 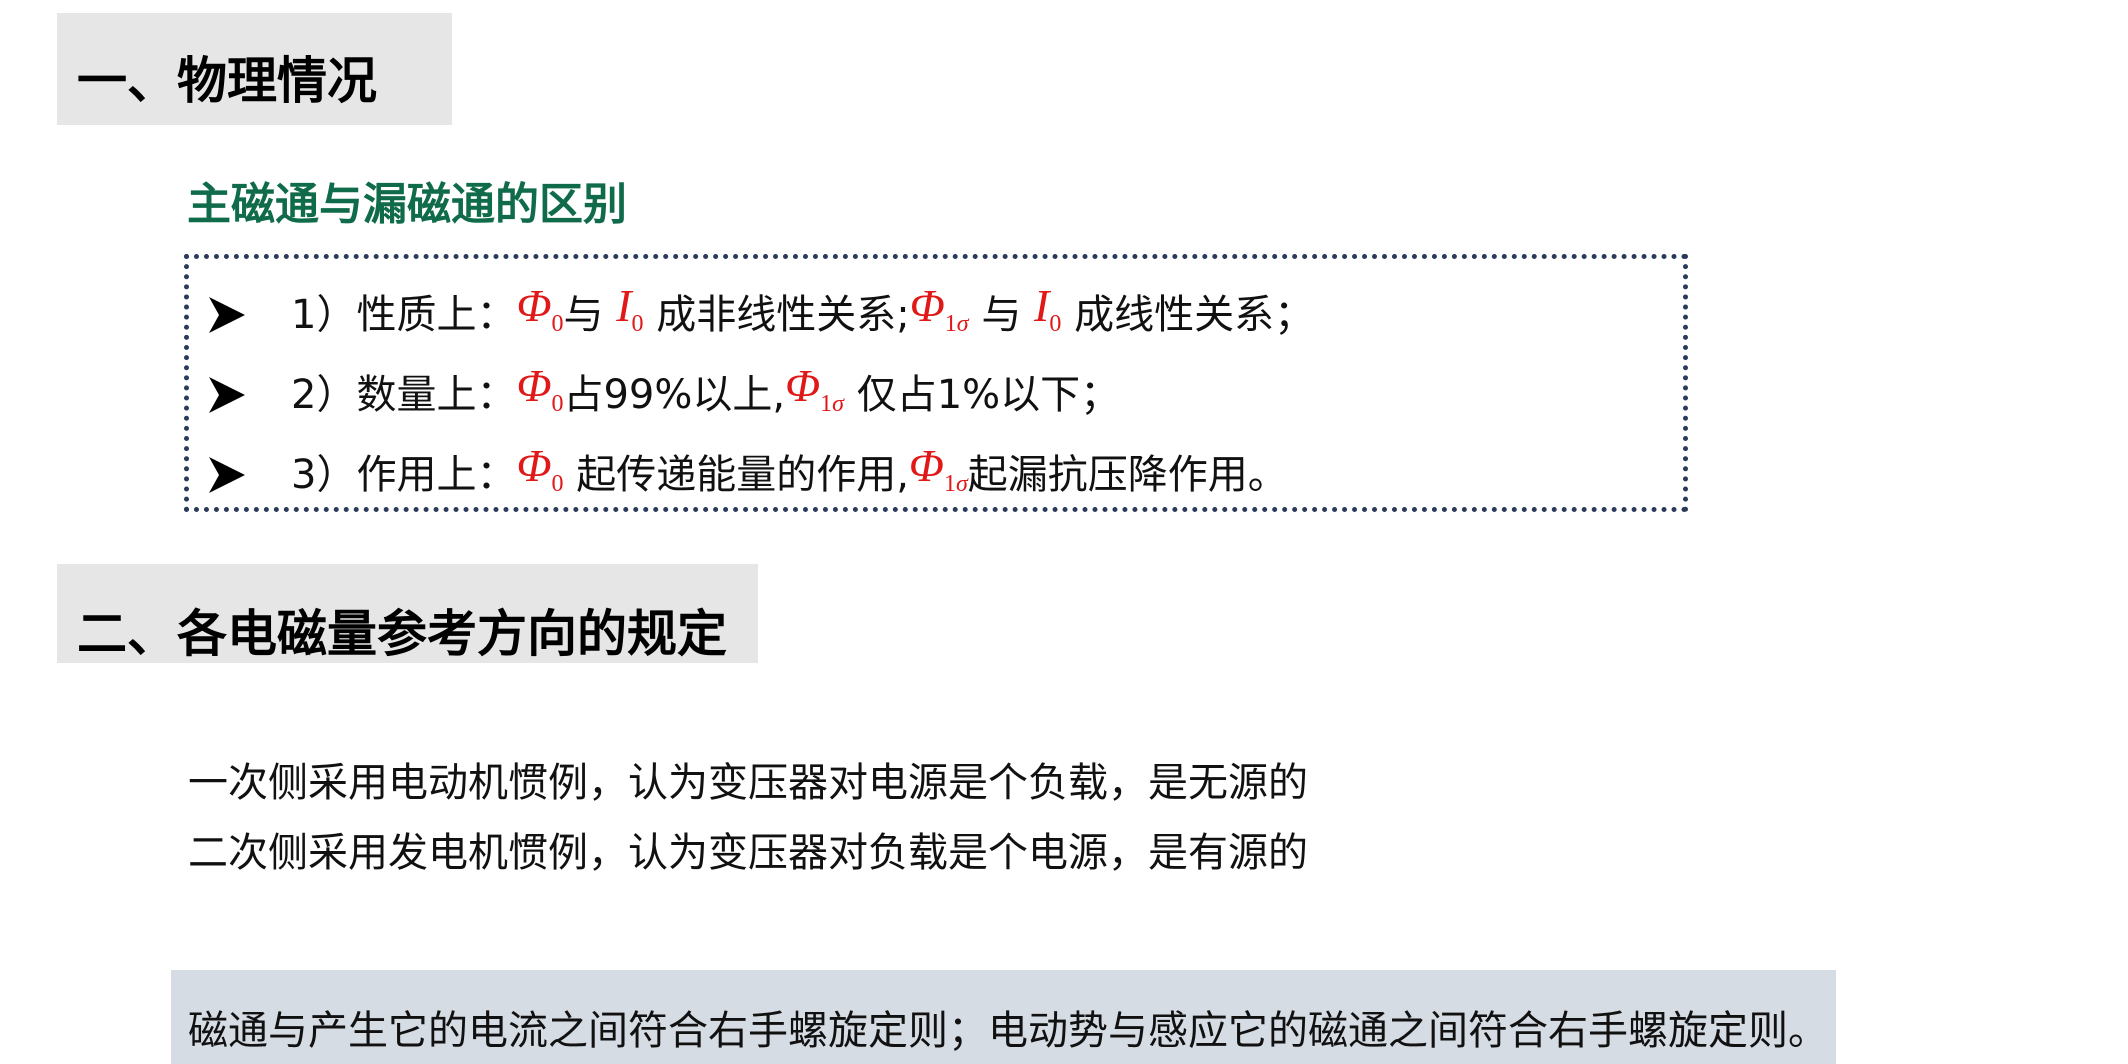 I want to click on bullet-prefix: 3）作用上：, so click(x=404, y=475).